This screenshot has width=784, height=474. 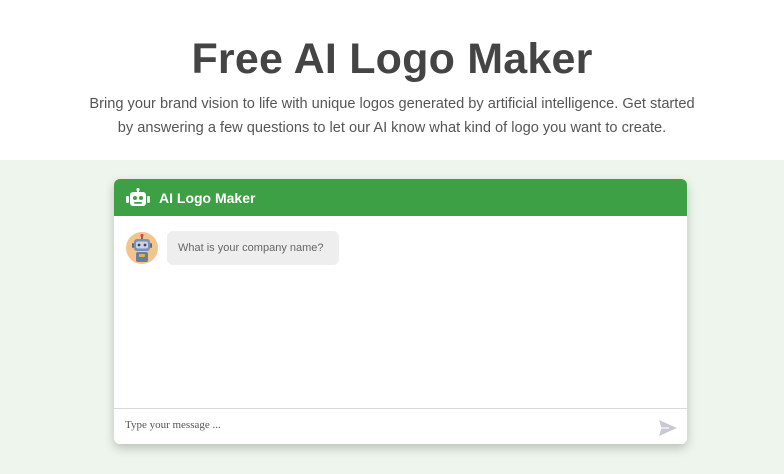 I want to click on robot-avatar-icon, so click(x=142, y=247).